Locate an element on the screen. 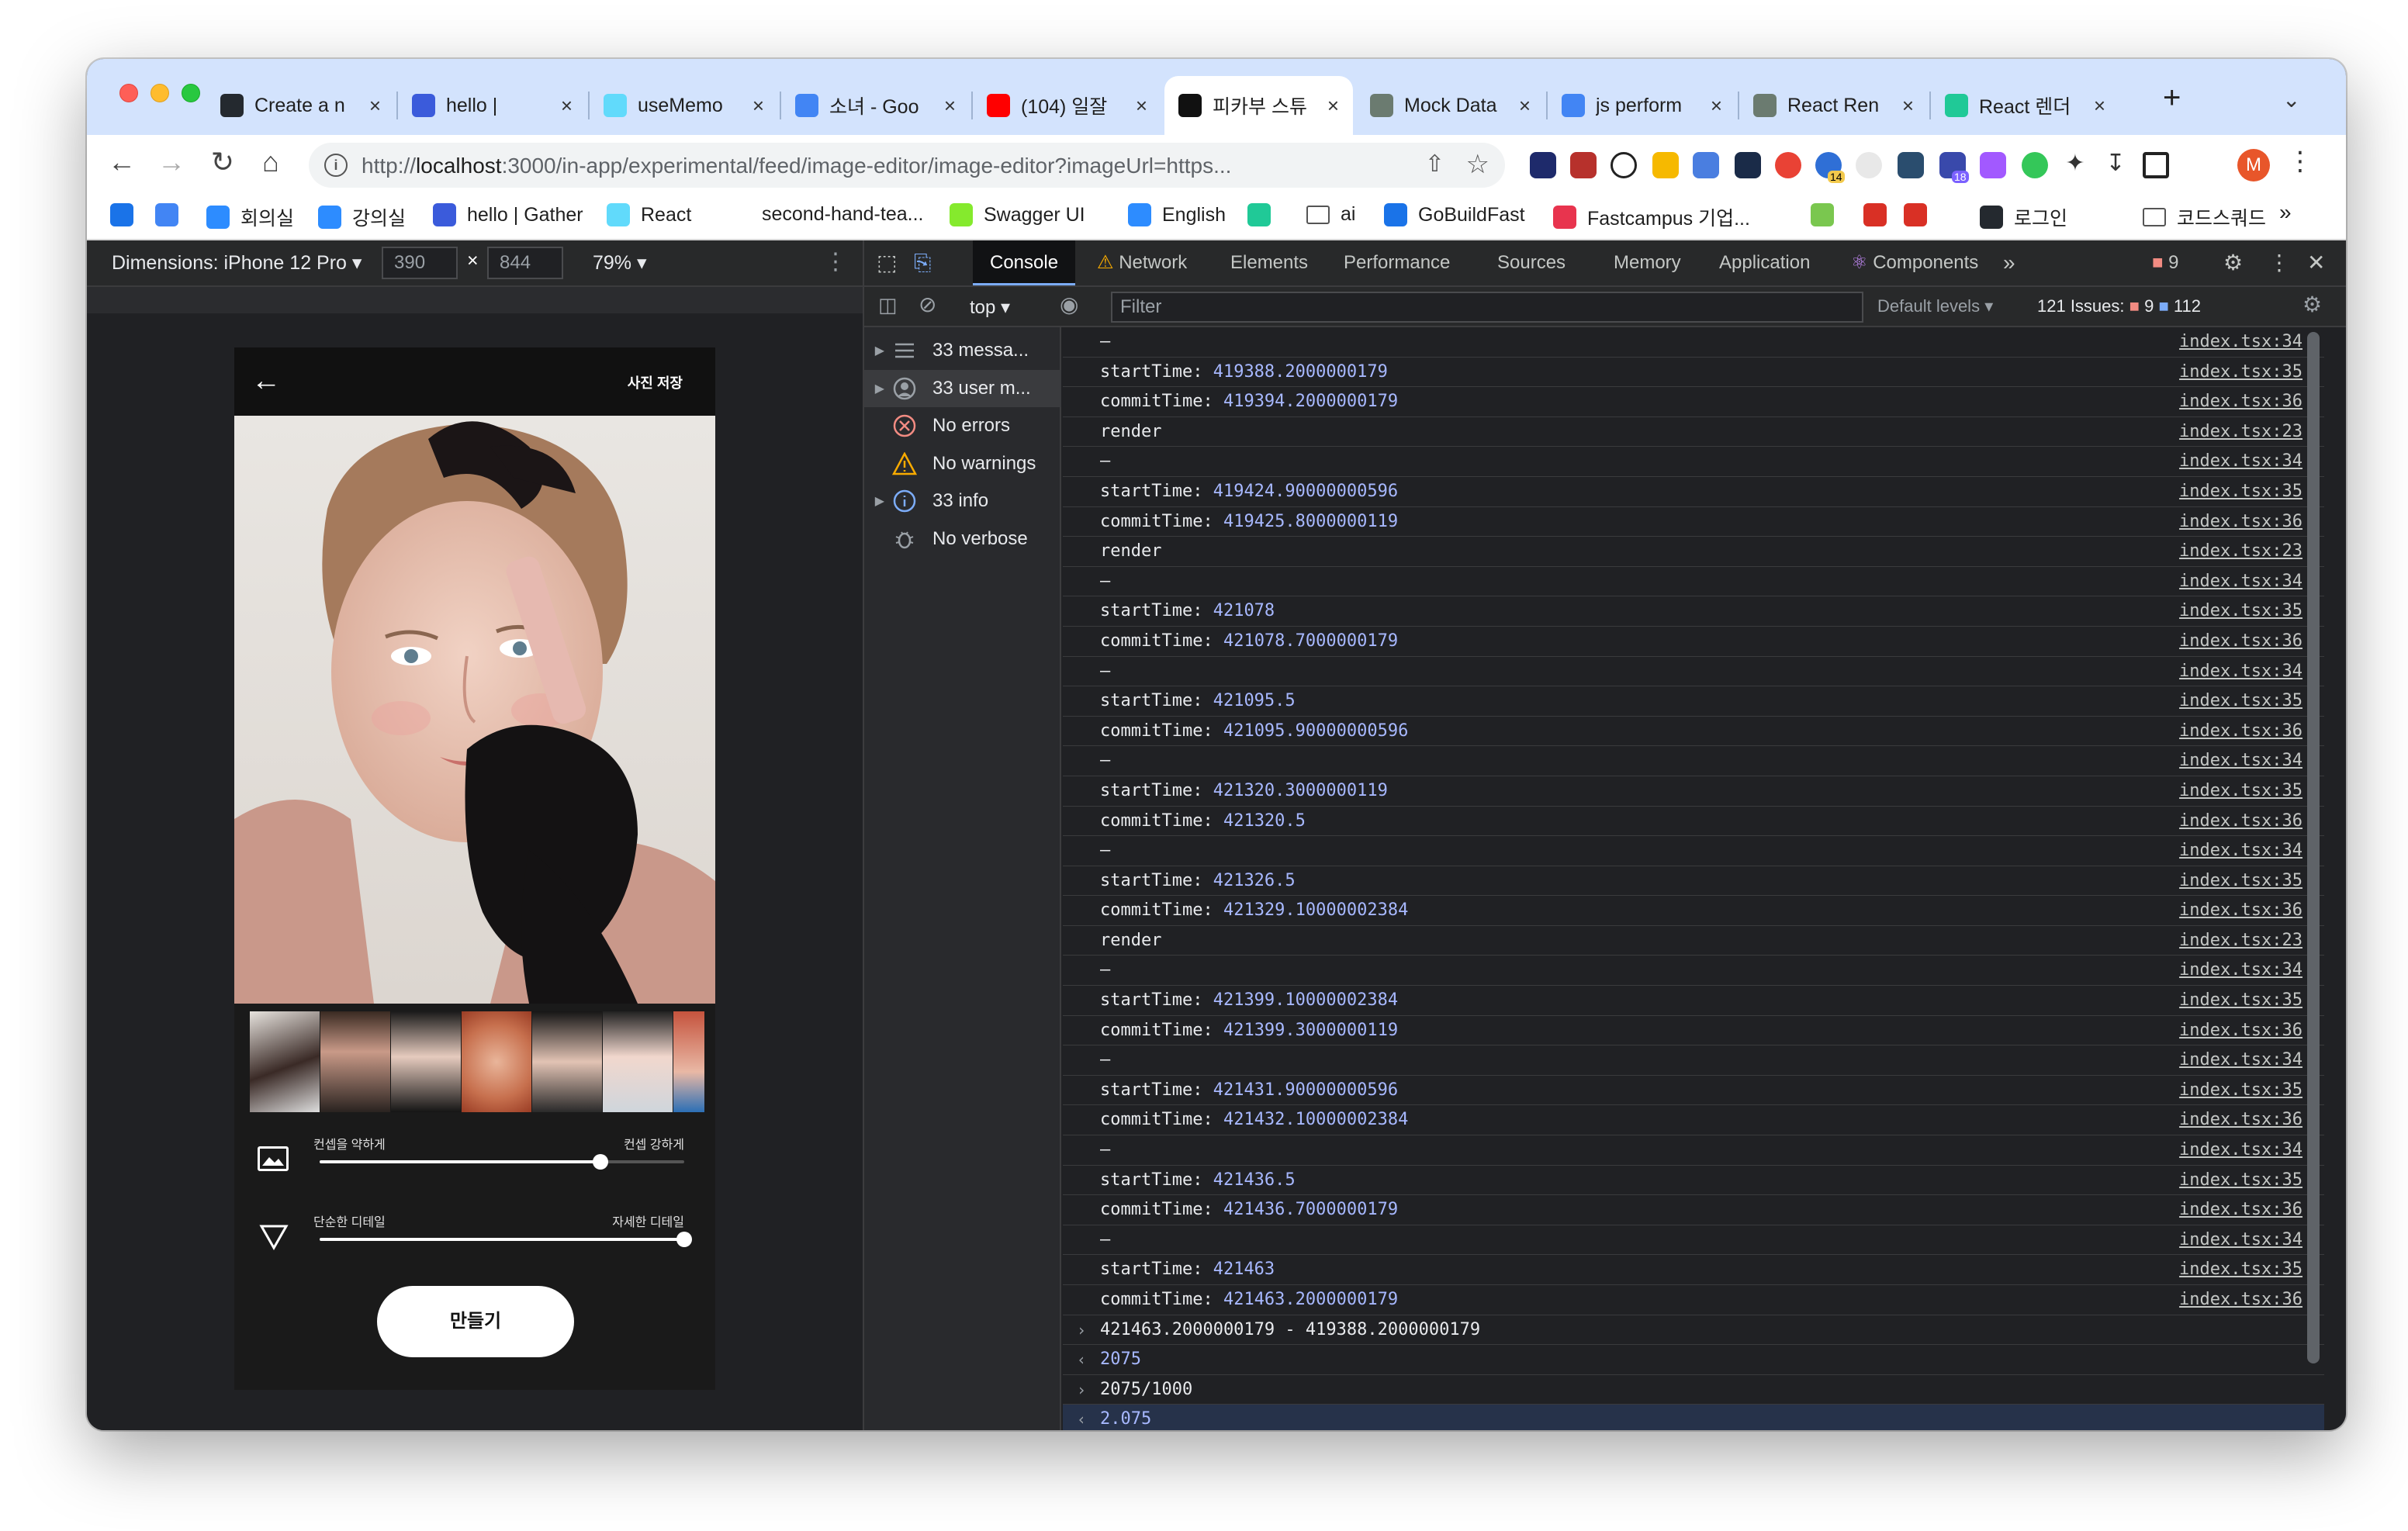  concept-slider-knob is located at coordinates (600, 1162).